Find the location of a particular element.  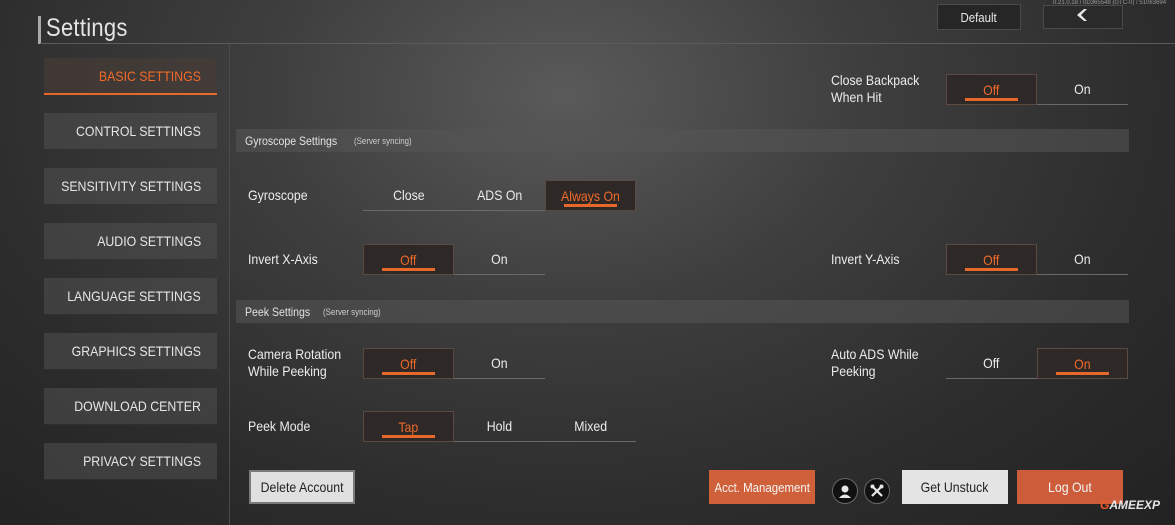

title-divider is located at coordinates (607, 43).